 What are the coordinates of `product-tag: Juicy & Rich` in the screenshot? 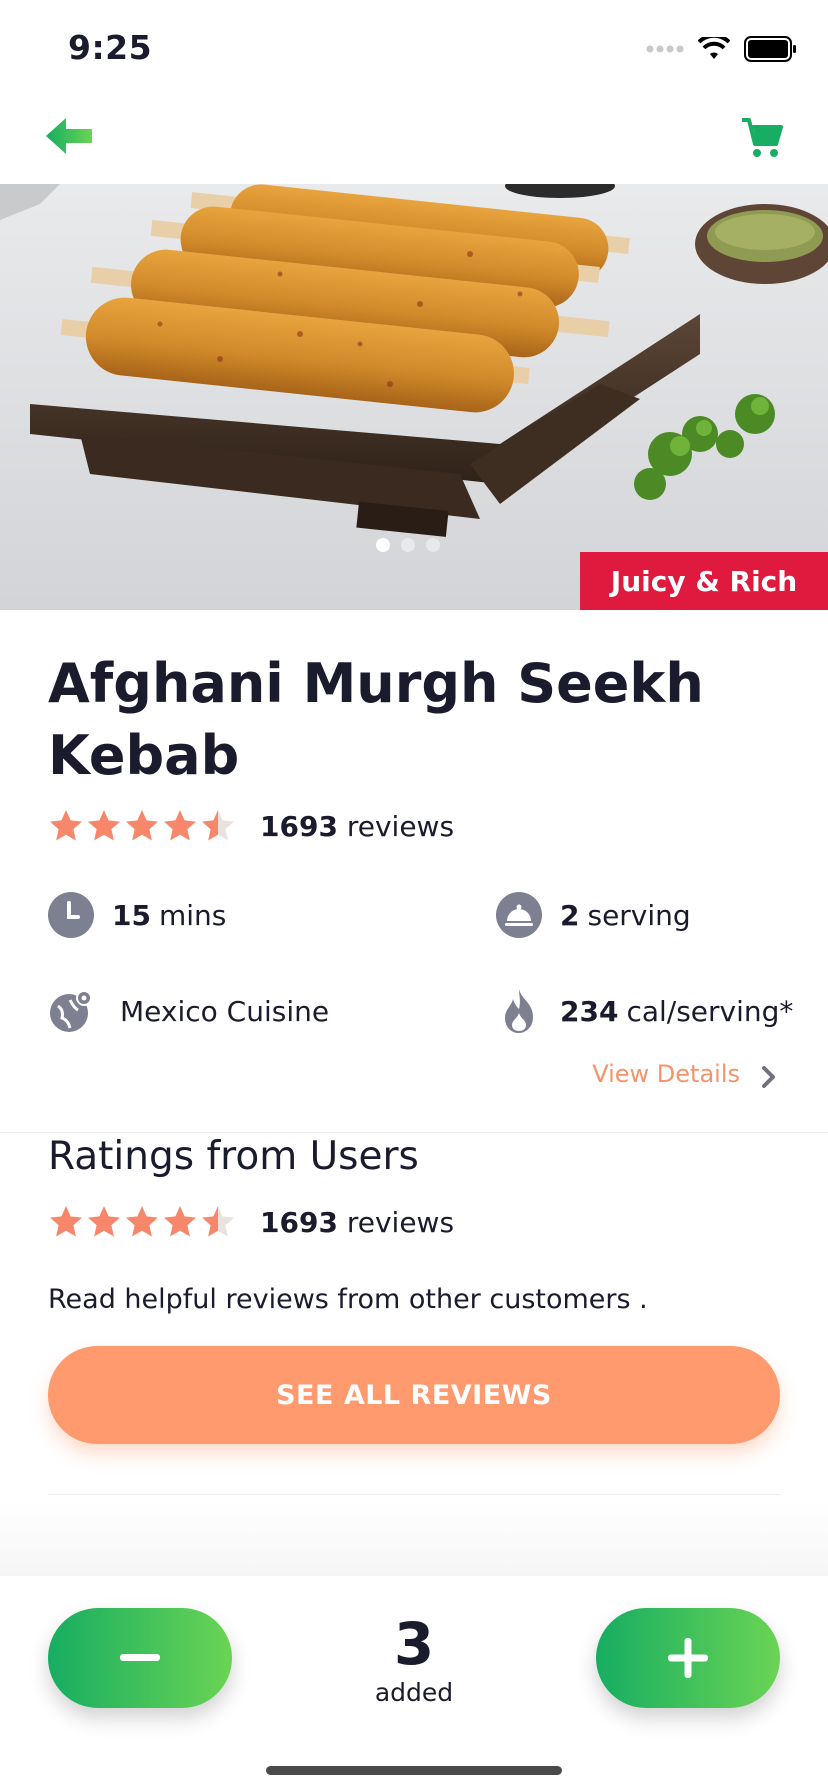 It's located at (704, 581).